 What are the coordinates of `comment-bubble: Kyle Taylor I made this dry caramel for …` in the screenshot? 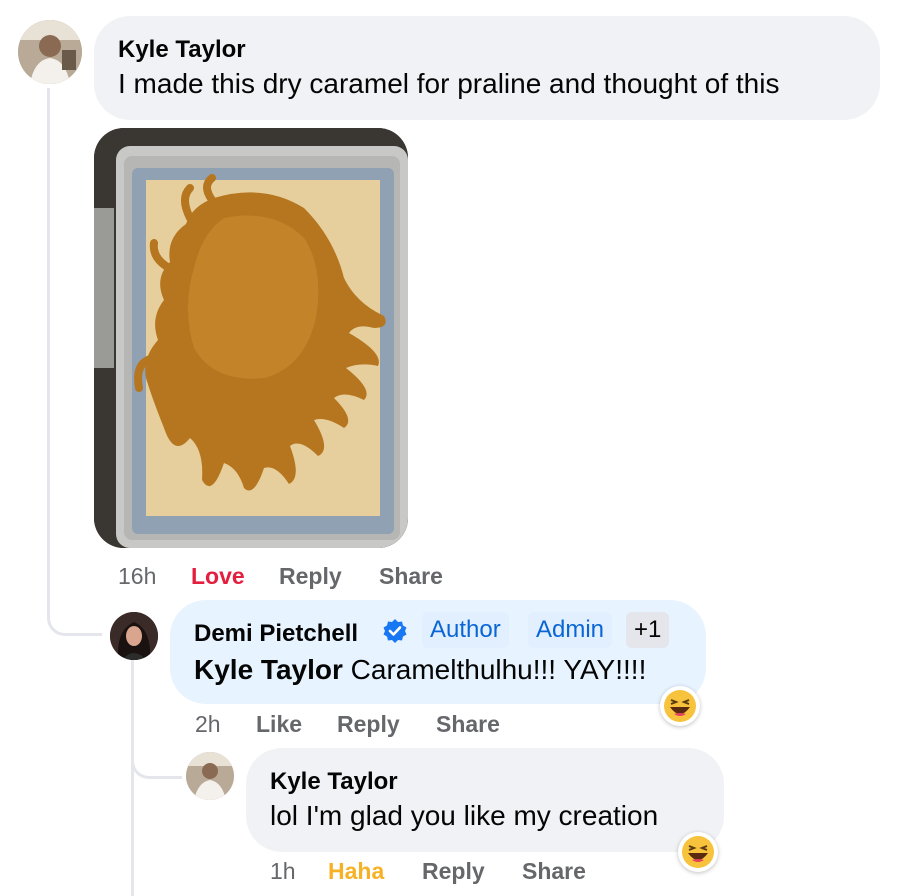 It's located at (487, 68).